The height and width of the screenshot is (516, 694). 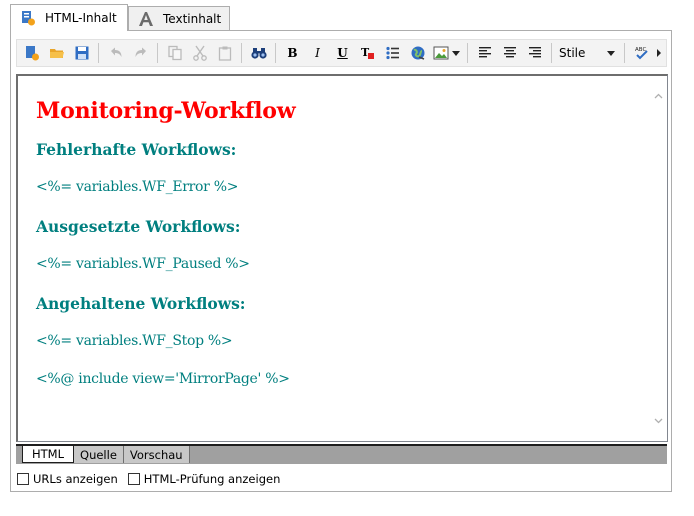 I want to click on chevron-down-icon, so click(x=611, y=53).